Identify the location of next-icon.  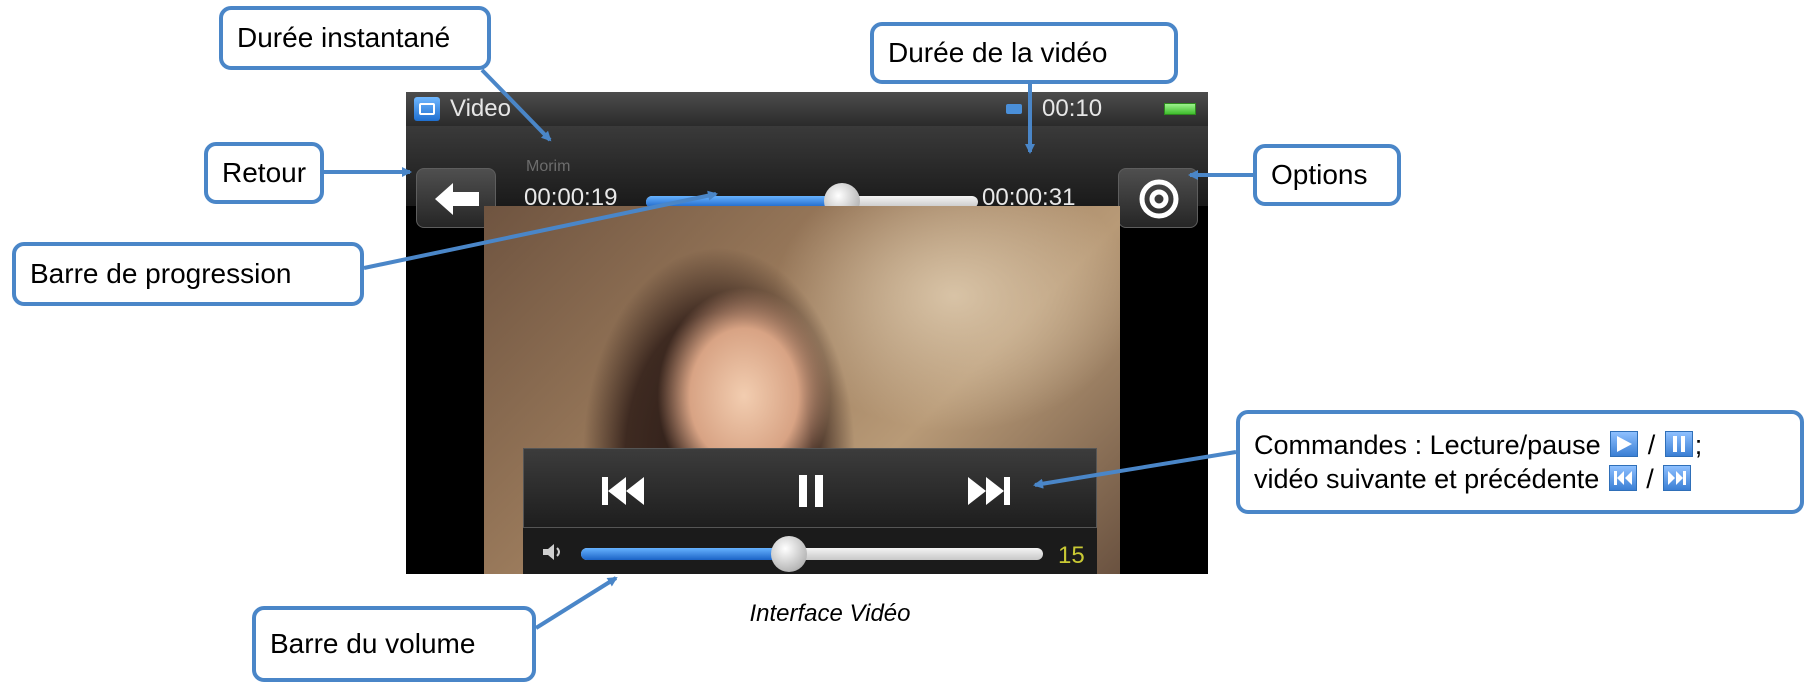
(1677, 478).